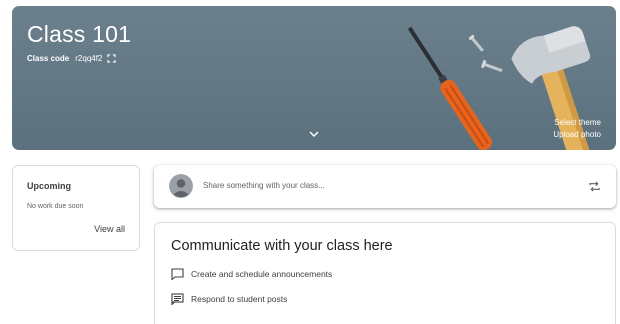 Image resolution: width=620 pixels, height=324 pixels. Describe the element at coordinates (177, 299) in the screenshot. I see `reply-posts-icon` at that location.